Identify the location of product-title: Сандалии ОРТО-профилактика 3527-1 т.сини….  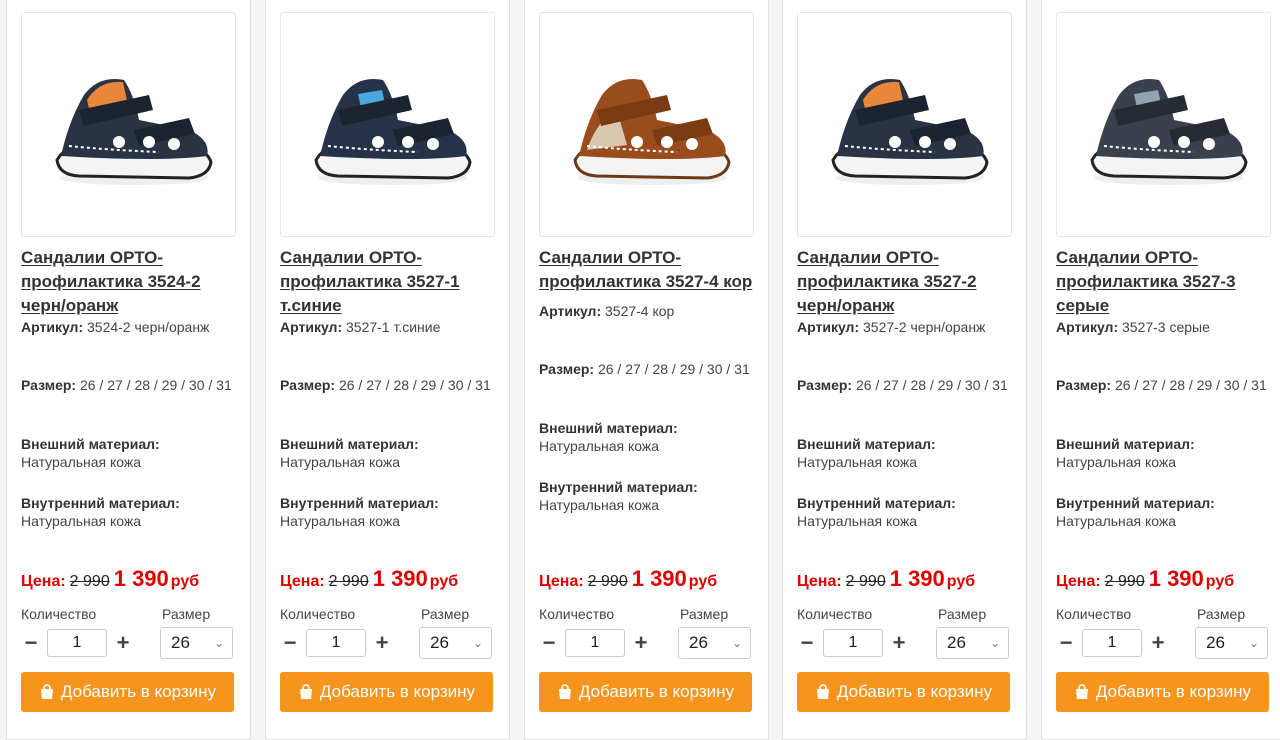
(392, 282).